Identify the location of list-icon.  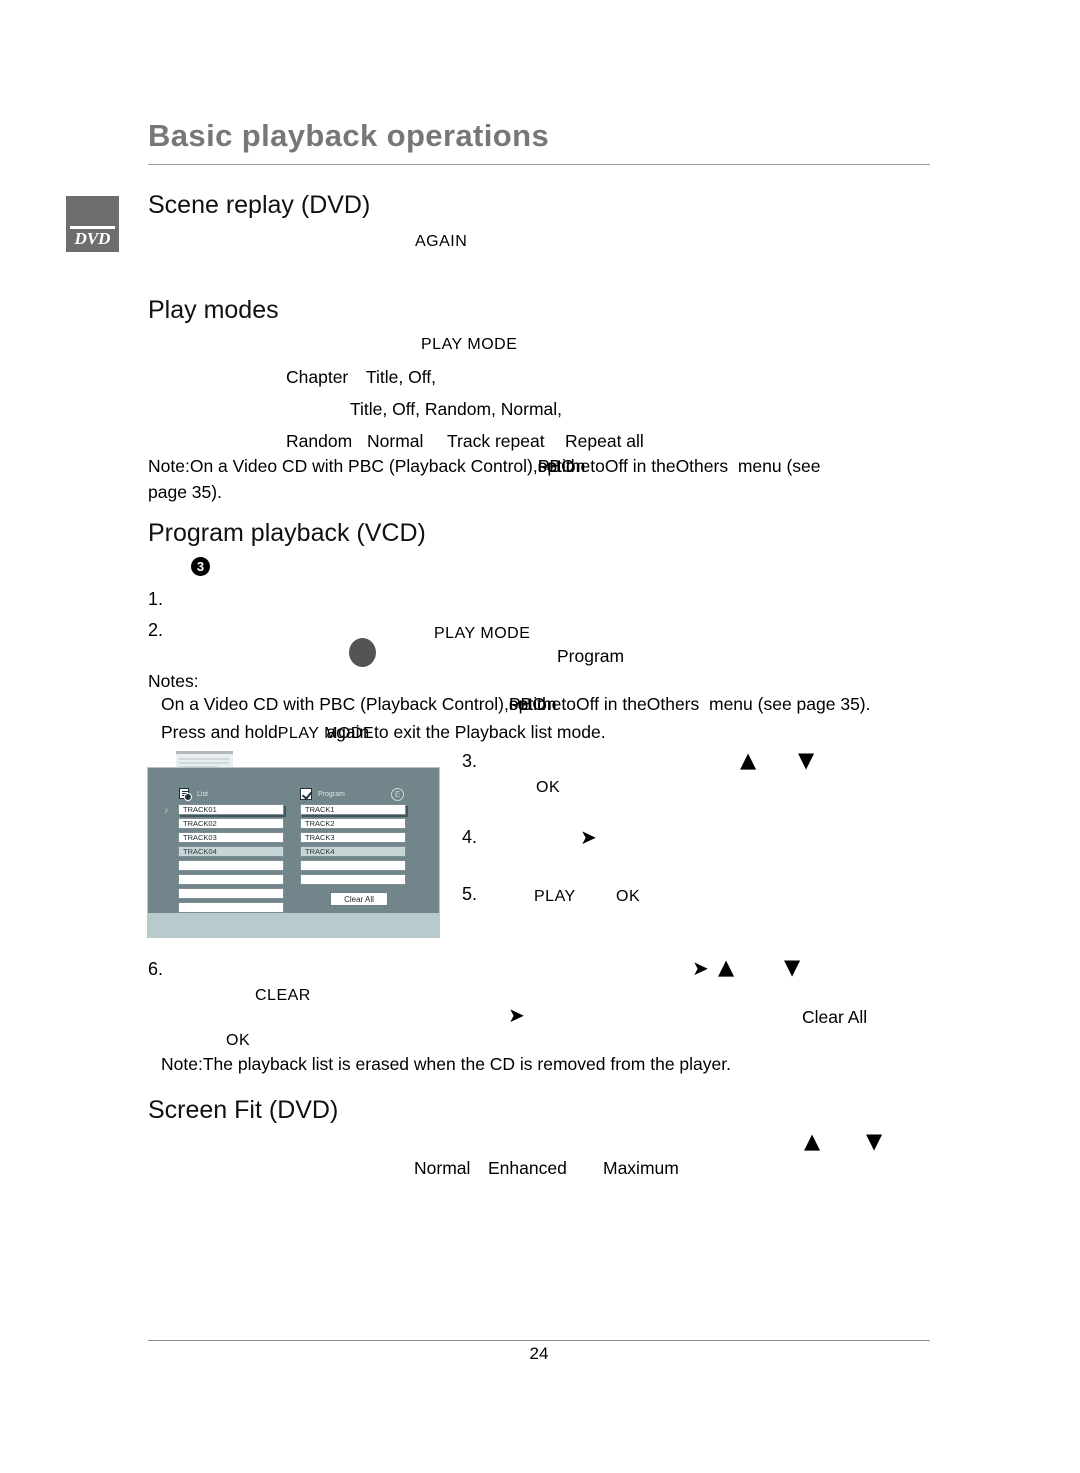
(185, 794).